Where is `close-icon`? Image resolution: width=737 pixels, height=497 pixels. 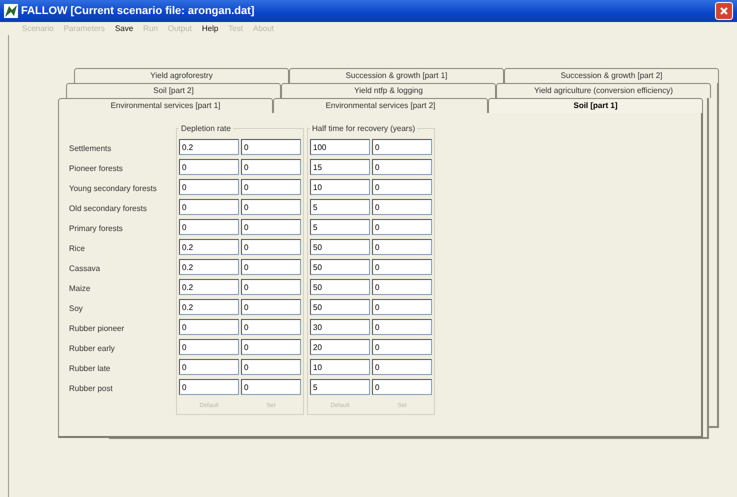
close-icon is located at coordinates (724, 11).